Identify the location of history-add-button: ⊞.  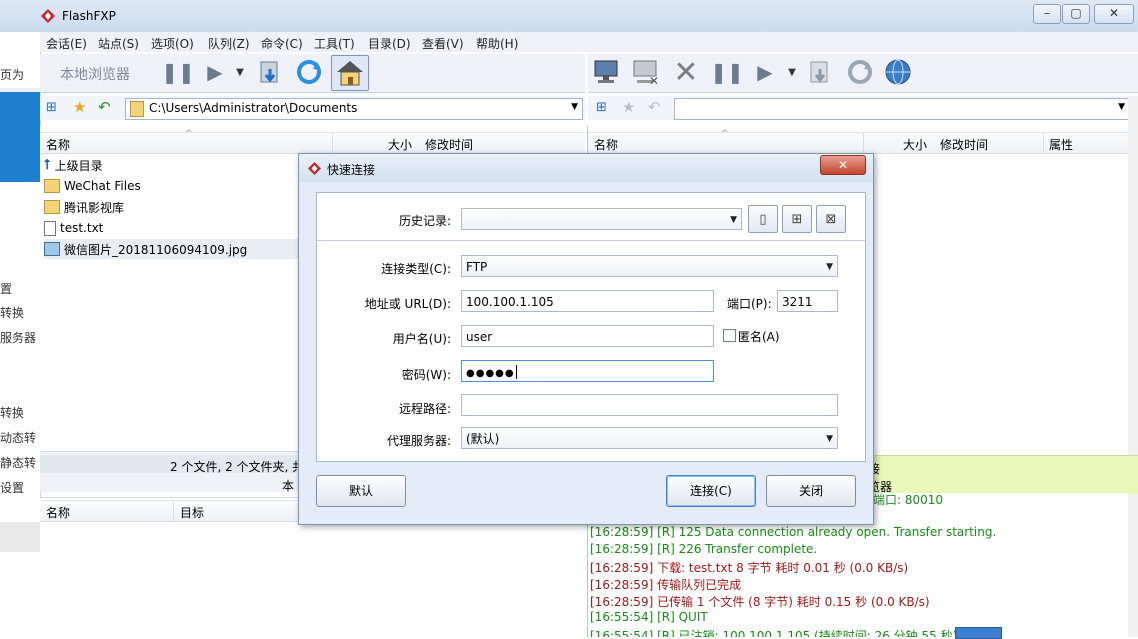
(797, 219).